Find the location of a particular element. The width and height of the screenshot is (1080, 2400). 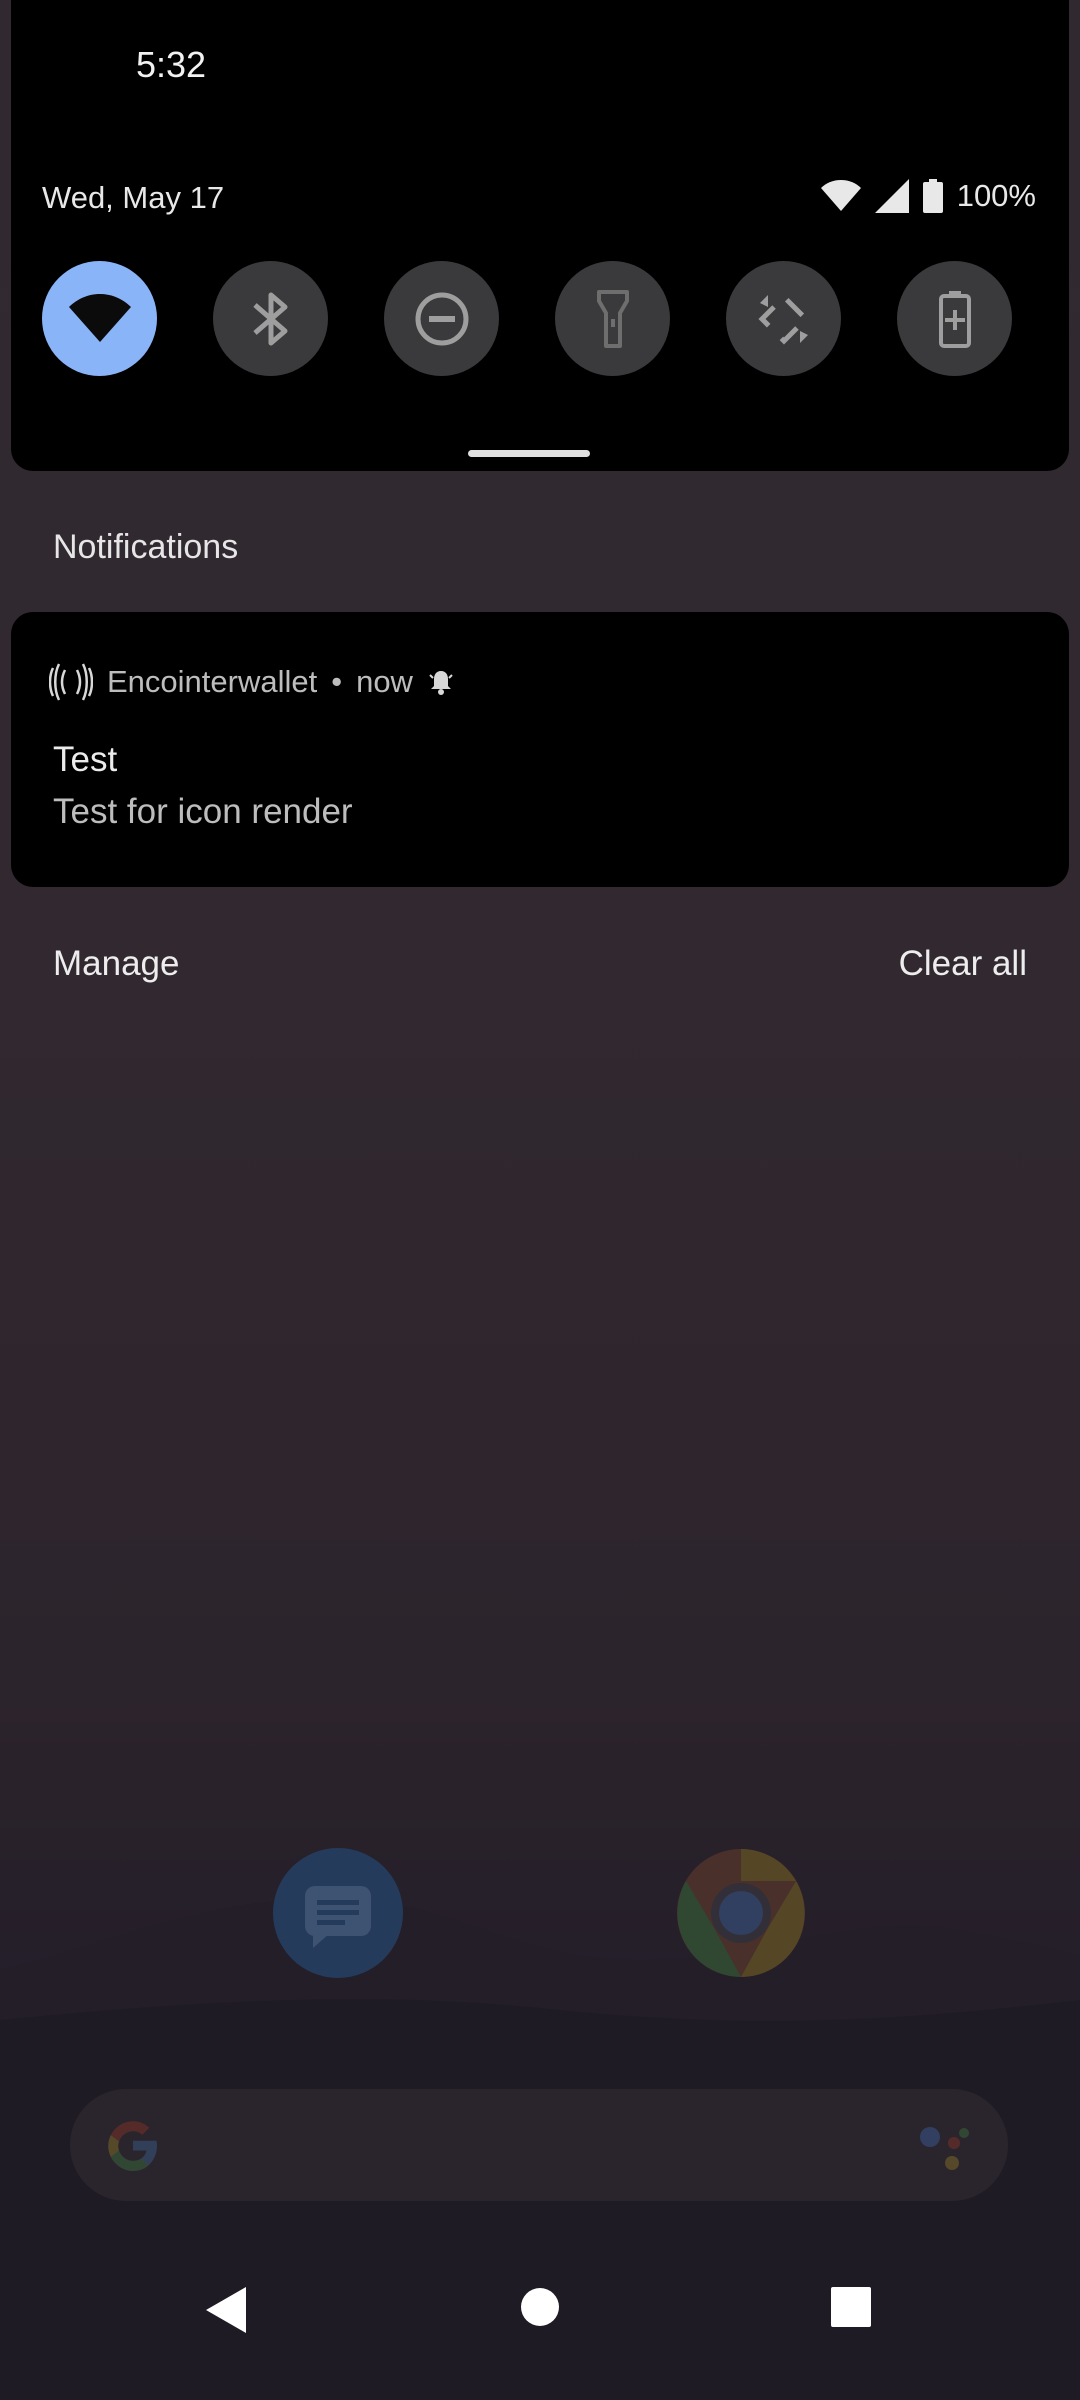

notification-header-row: Encointerwallet • now is located at coordinates (252, 682).